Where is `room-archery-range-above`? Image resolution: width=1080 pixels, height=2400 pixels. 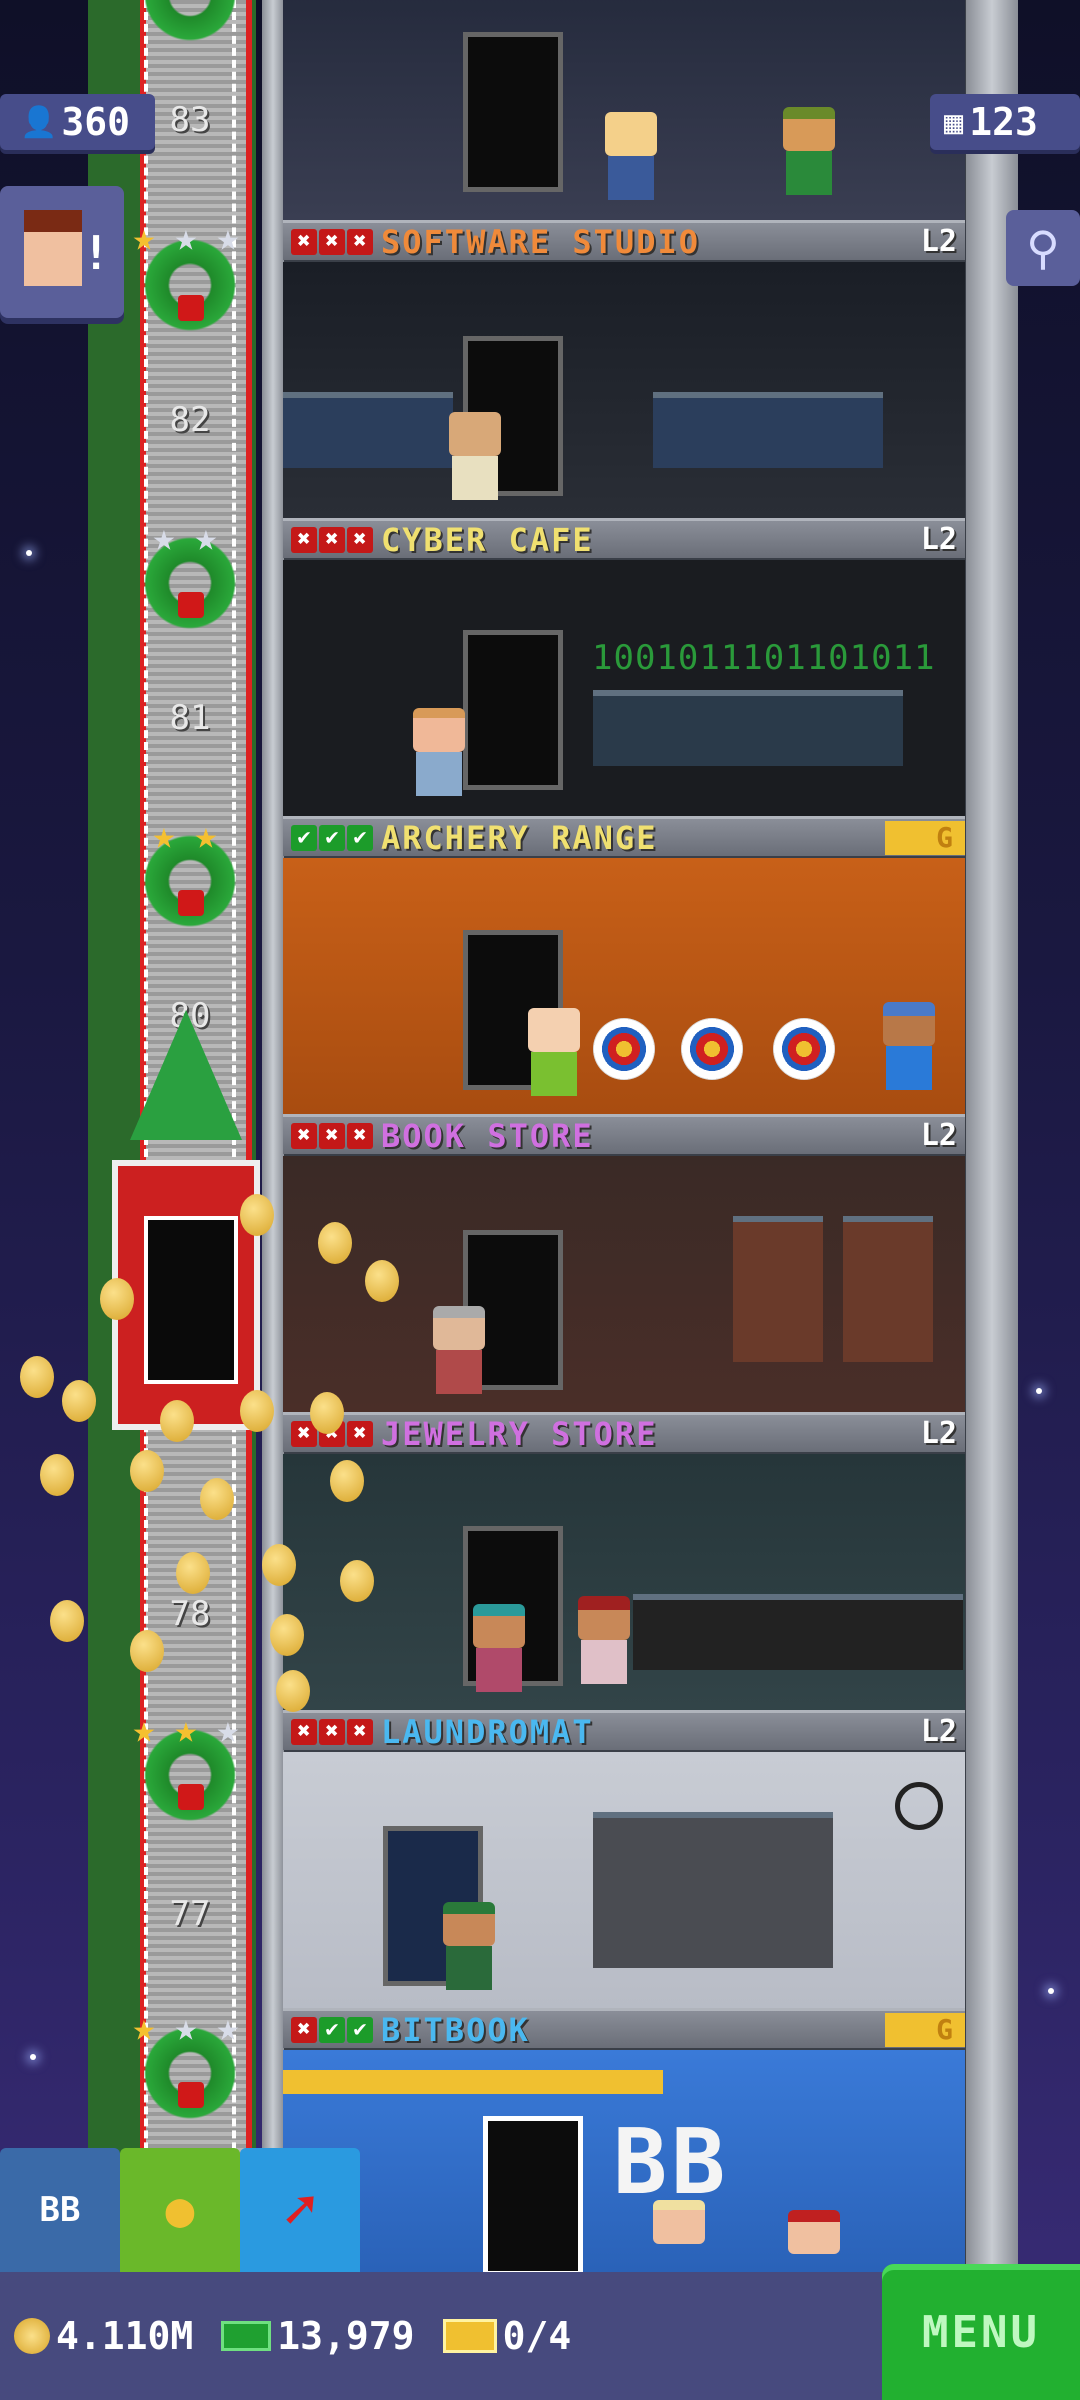 room-archery-range-above is located at coordinates (624, 689).